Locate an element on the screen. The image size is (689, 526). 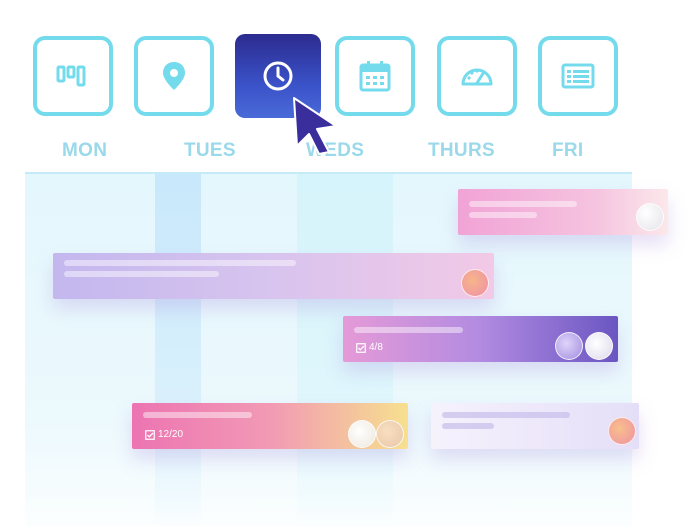
checklist-indicator: 4/8 is located at coordinates (369, 347).